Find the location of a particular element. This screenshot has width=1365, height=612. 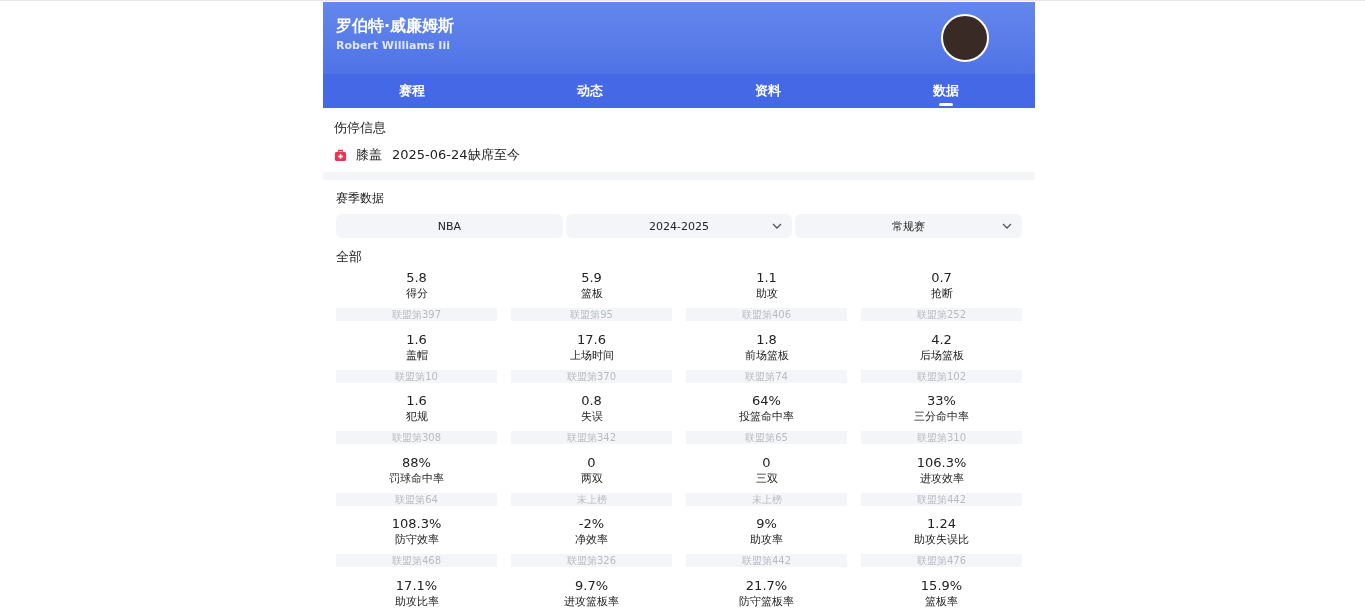

stat-label: 净效率 is located at coordinates (591, 540).